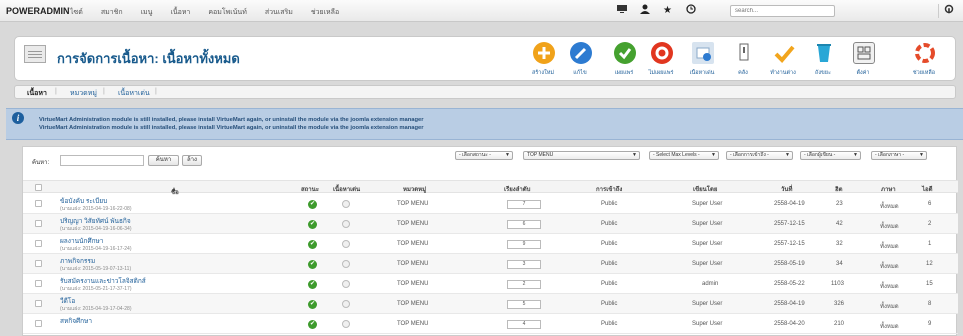 This screenshot has width=963, height=336. What do you see at coordinates (524, 264) in the screenshot?
I see `ordering-input: 3` at bounding box center [524, 264].